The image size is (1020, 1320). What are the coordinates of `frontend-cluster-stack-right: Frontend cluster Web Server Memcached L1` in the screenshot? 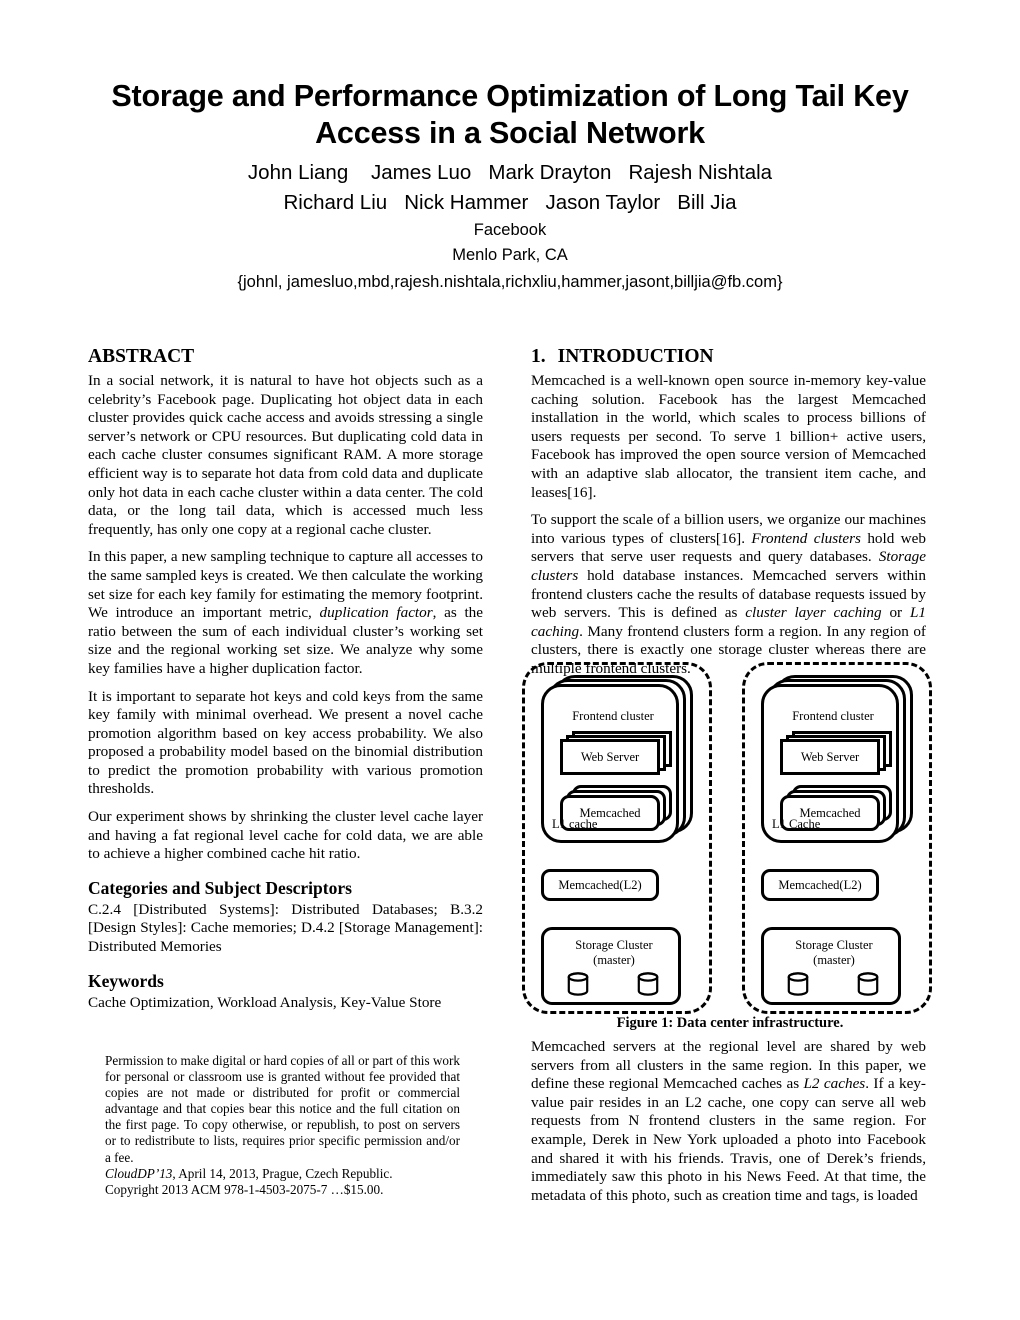 It's located at (837, 759).